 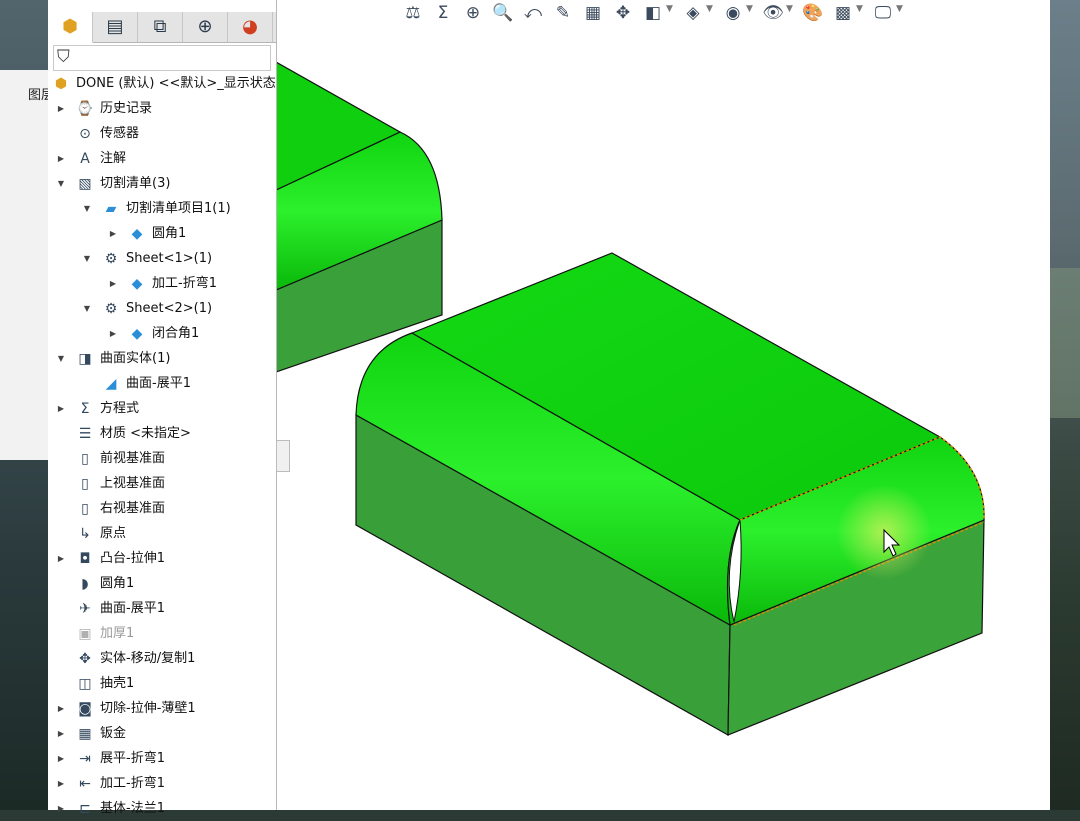 I want to click on realview-icon: 🎨, so click(x=813, y=13).